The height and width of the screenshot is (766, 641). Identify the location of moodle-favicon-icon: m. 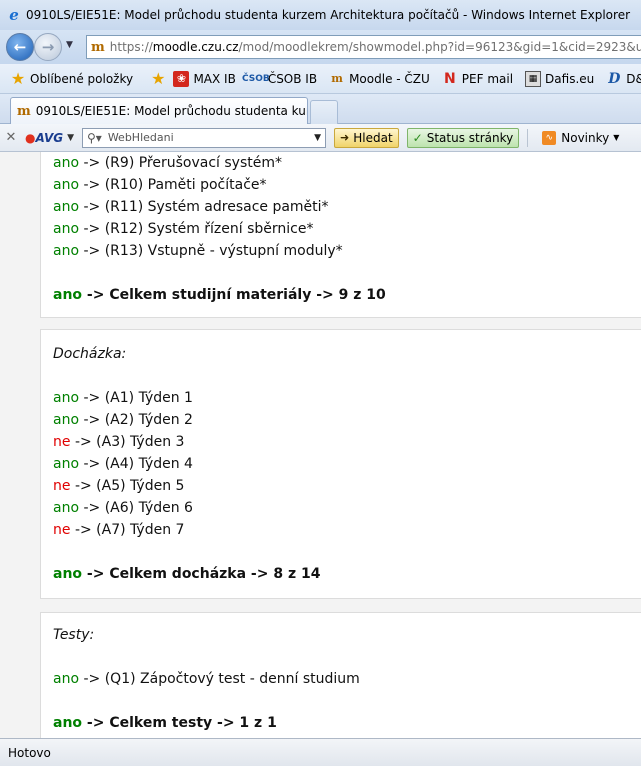
(98, 47).